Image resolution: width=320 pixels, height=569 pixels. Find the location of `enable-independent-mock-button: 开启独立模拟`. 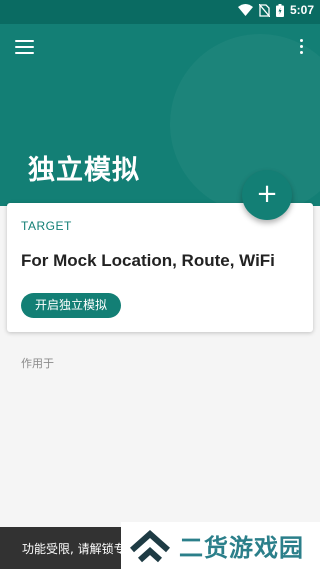

enable-independent-mock-button: 开启独立模拟 is located at coordinates (71, 305).